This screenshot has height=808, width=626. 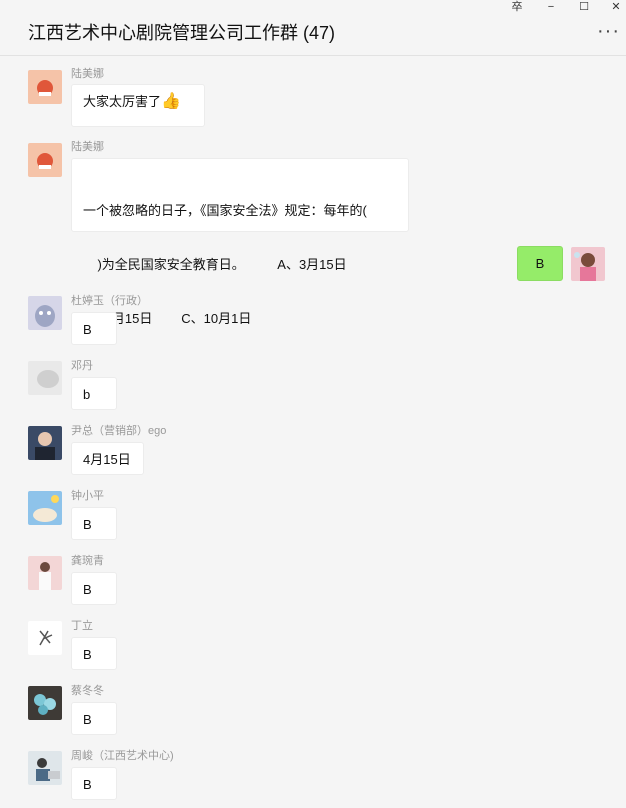 I want to click on message-bubble: 4月15日, so click(x=107, y=458).